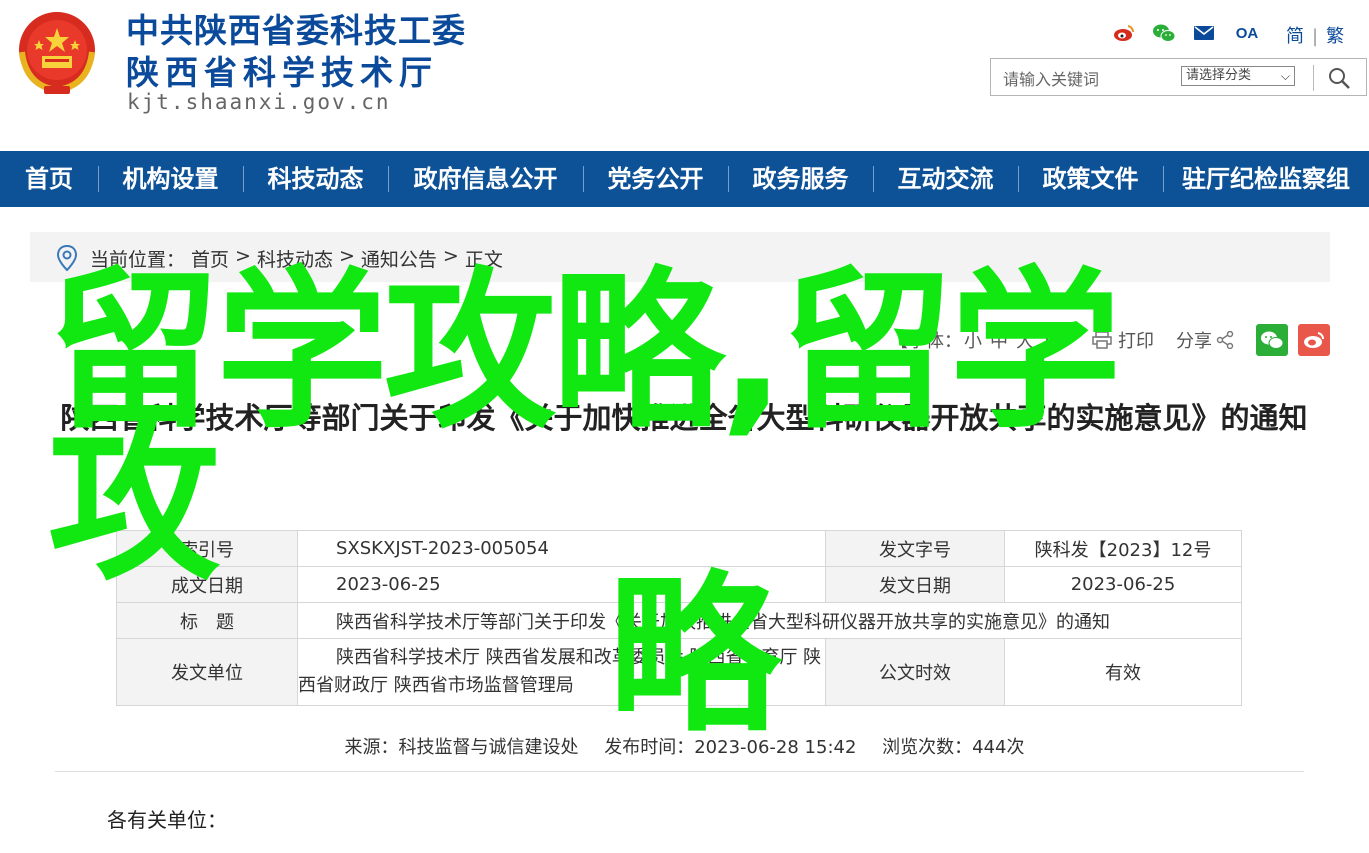 This screenshot has width=1369, height=853. Describe the element at coordinates (945, 179) in the screenshot. I see `nav-item-interaction: 互动交流` at that location.